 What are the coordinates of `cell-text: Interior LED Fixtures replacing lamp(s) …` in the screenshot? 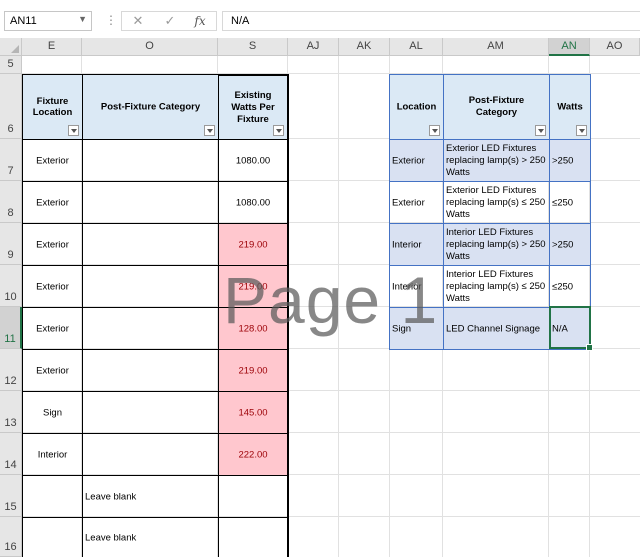 It's located at (496, 286).